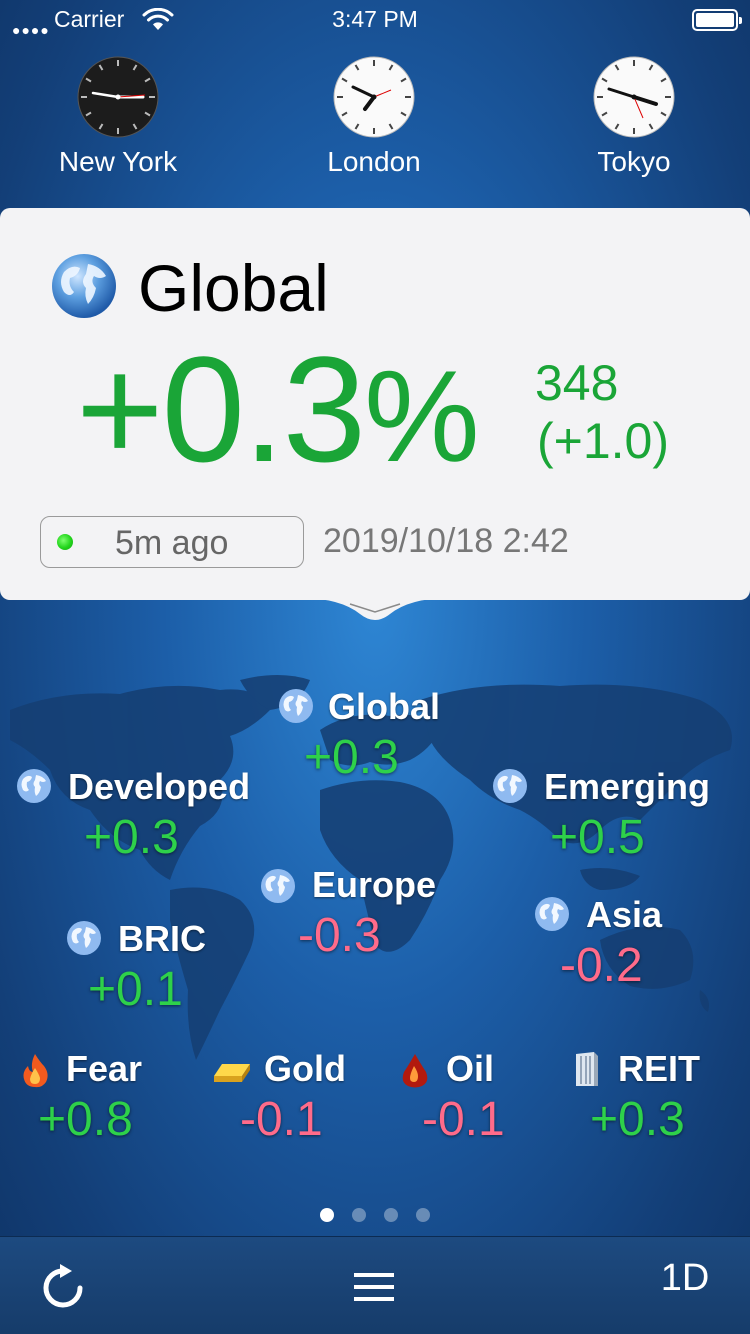  What do you see at coordinates (305, 1068) in the screenshot?
I see `region-name: Gold` at bounding box center [305, 1068].